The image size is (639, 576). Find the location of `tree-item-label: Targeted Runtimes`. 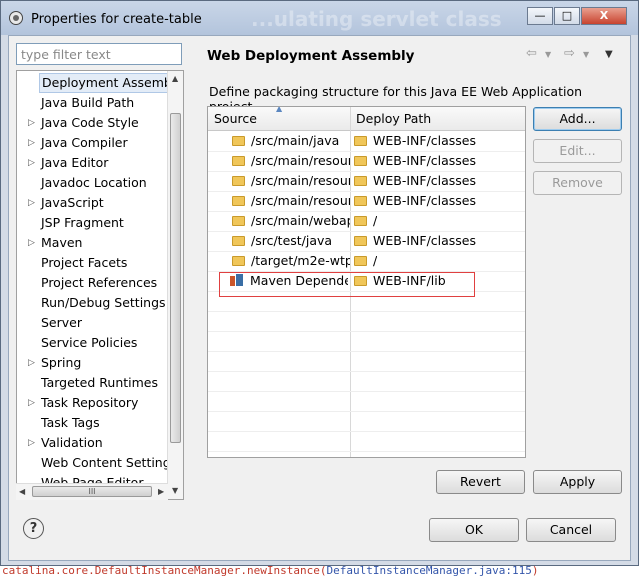

tree-item-label: Targeted Runtimes is located at coordinates (99, 382).